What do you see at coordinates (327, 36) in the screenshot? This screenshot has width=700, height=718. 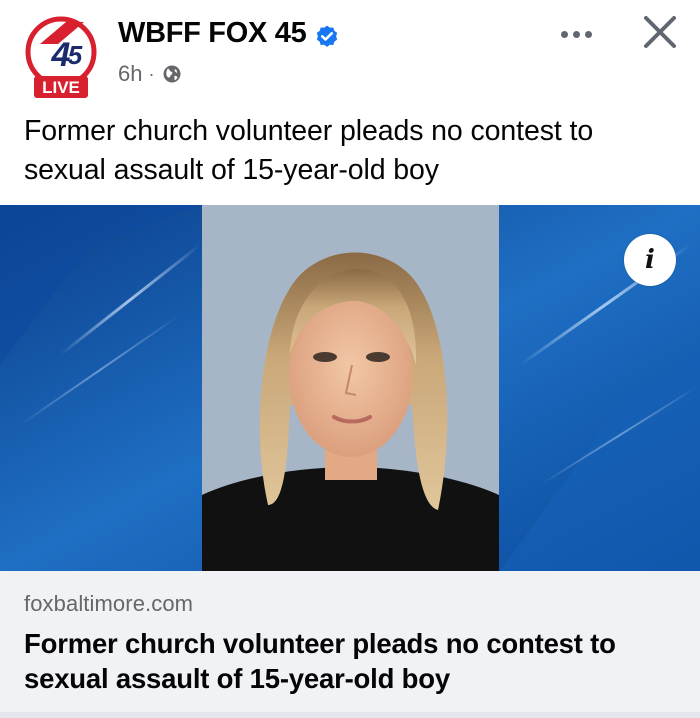 I see `verified-badge-icon` at bounding box center [327, 36].